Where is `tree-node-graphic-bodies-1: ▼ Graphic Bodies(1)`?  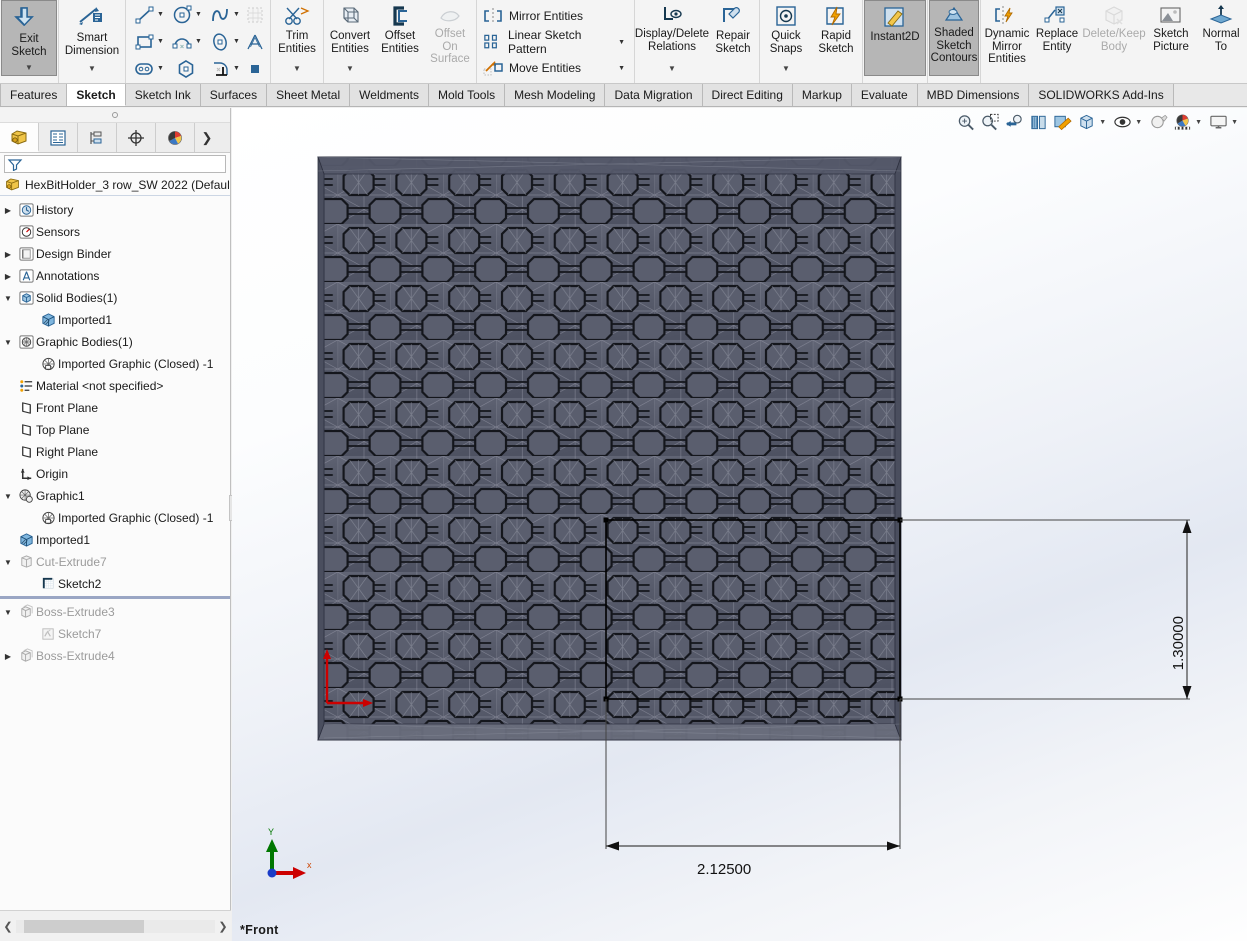
tree-node-graphic-bodies-1: ▼ Graphic Bodies(1) is located at coordinates (115, 342).